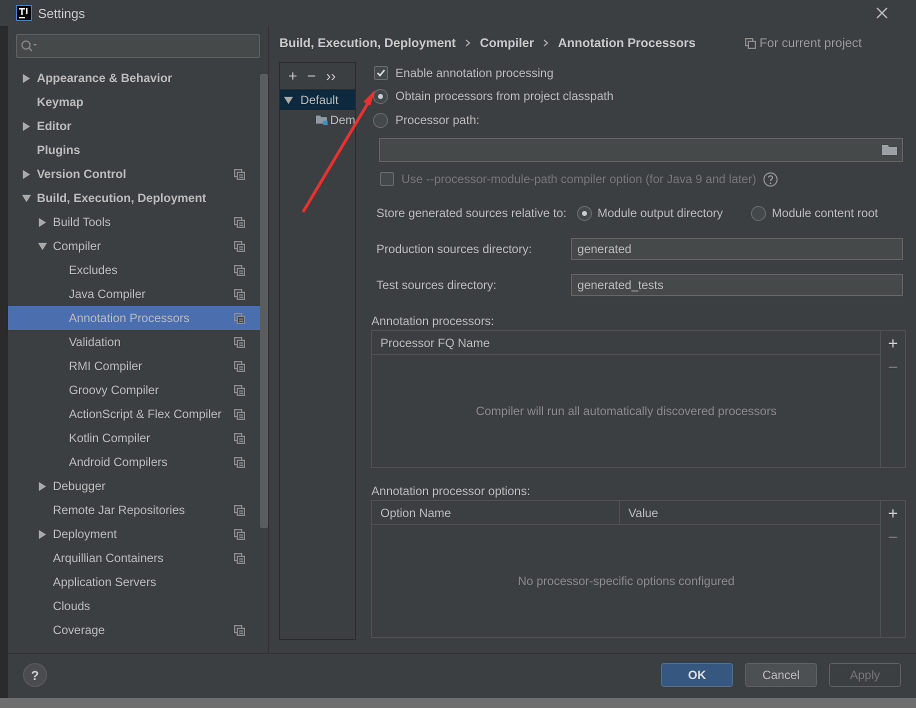 The height and width of the screenshot is (708, 916). Describe the element at coordinates (134, 270) in the screenshot. I see `sidebar-item: Excludes` at that location.